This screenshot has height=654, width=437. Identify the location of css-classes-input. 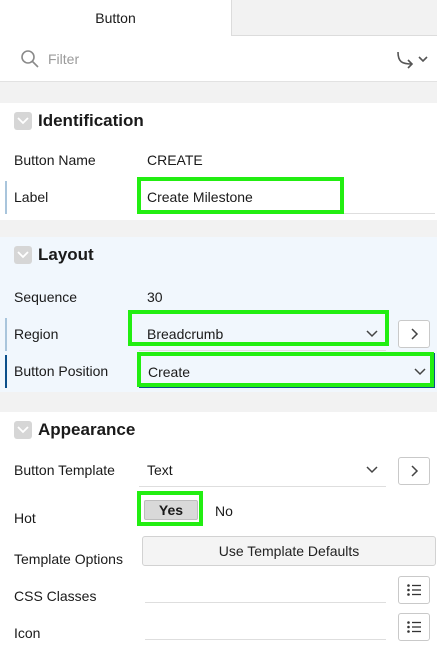
(265, 590).